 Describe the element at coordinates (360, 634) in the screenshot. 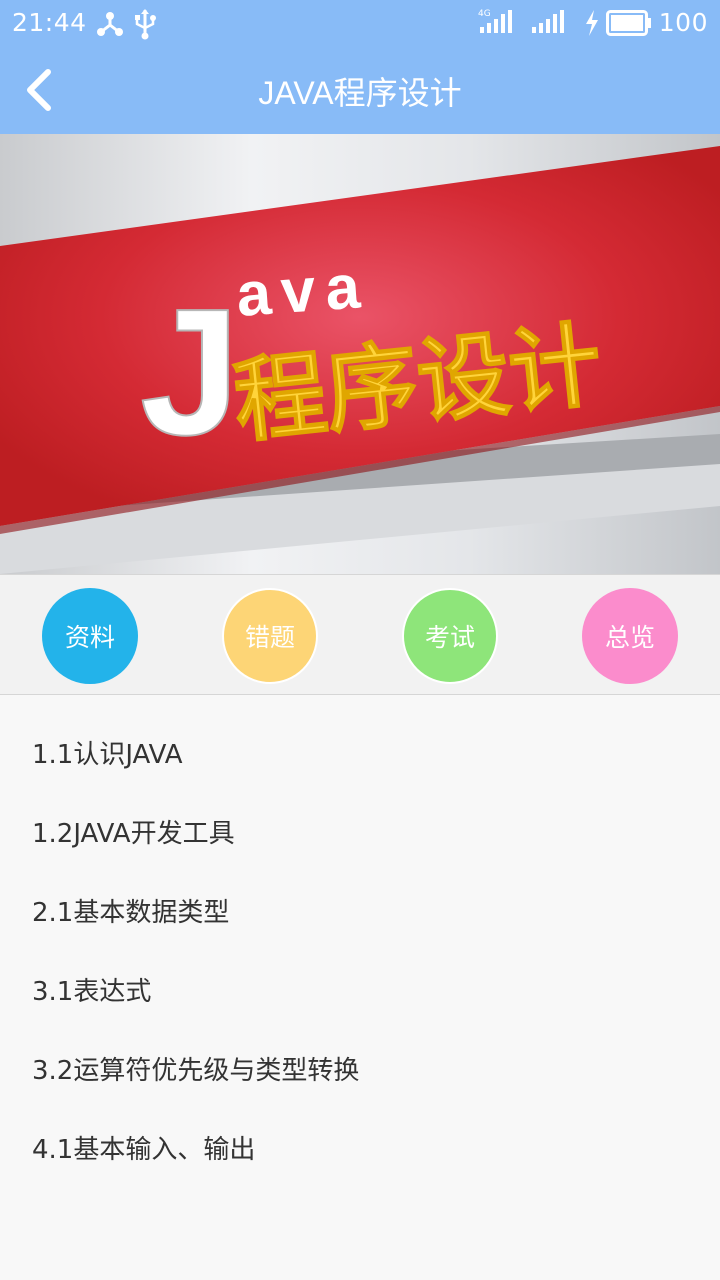

I see `quick-actions-bar: 资料 错题 考试 总览` at that location.